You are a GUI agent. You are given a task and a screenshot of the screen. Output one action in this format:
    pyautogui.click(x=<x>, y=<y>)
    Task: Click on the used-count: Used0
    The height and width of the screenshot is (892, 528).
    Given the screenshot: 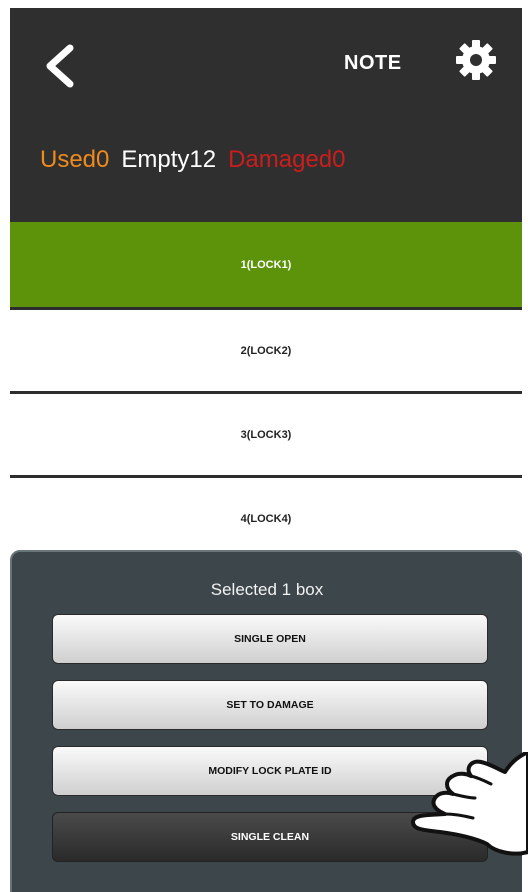 What is the action you would take?
    pyautogui.click(x=75, y=159)
    